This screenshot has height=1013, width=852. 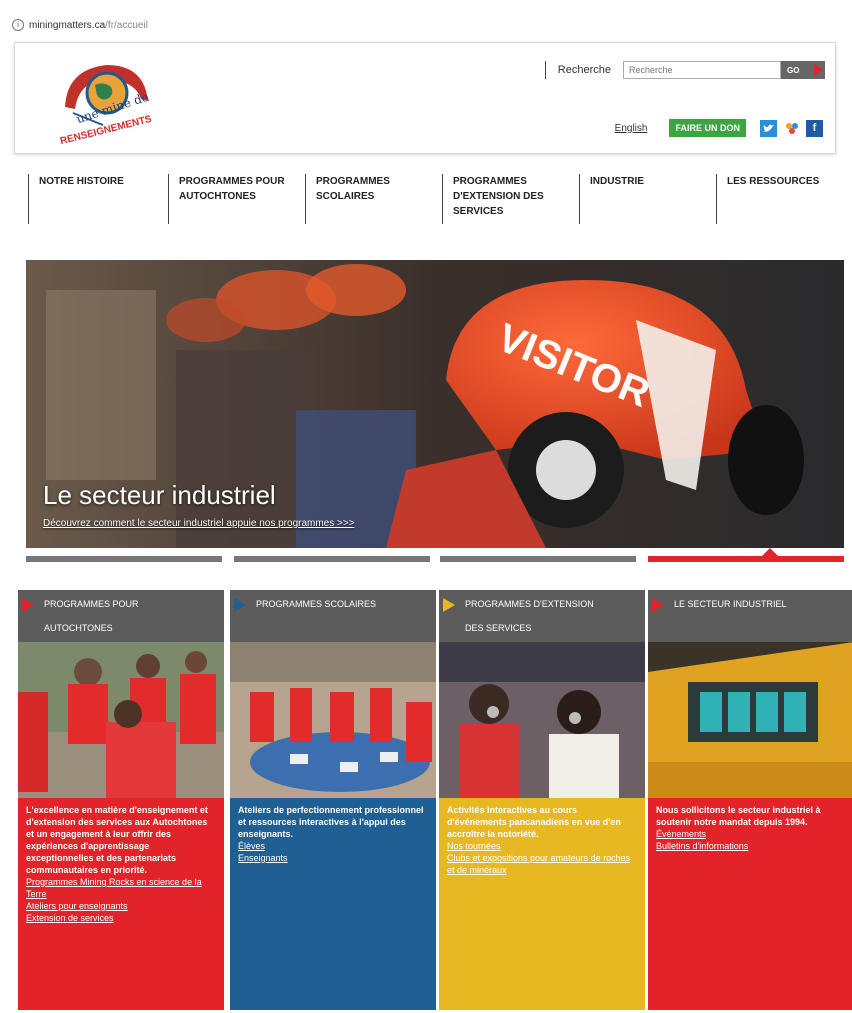 I want to click on card-header: LE SECTEUR INDUSTRIEL, so click(x=750, y=616).